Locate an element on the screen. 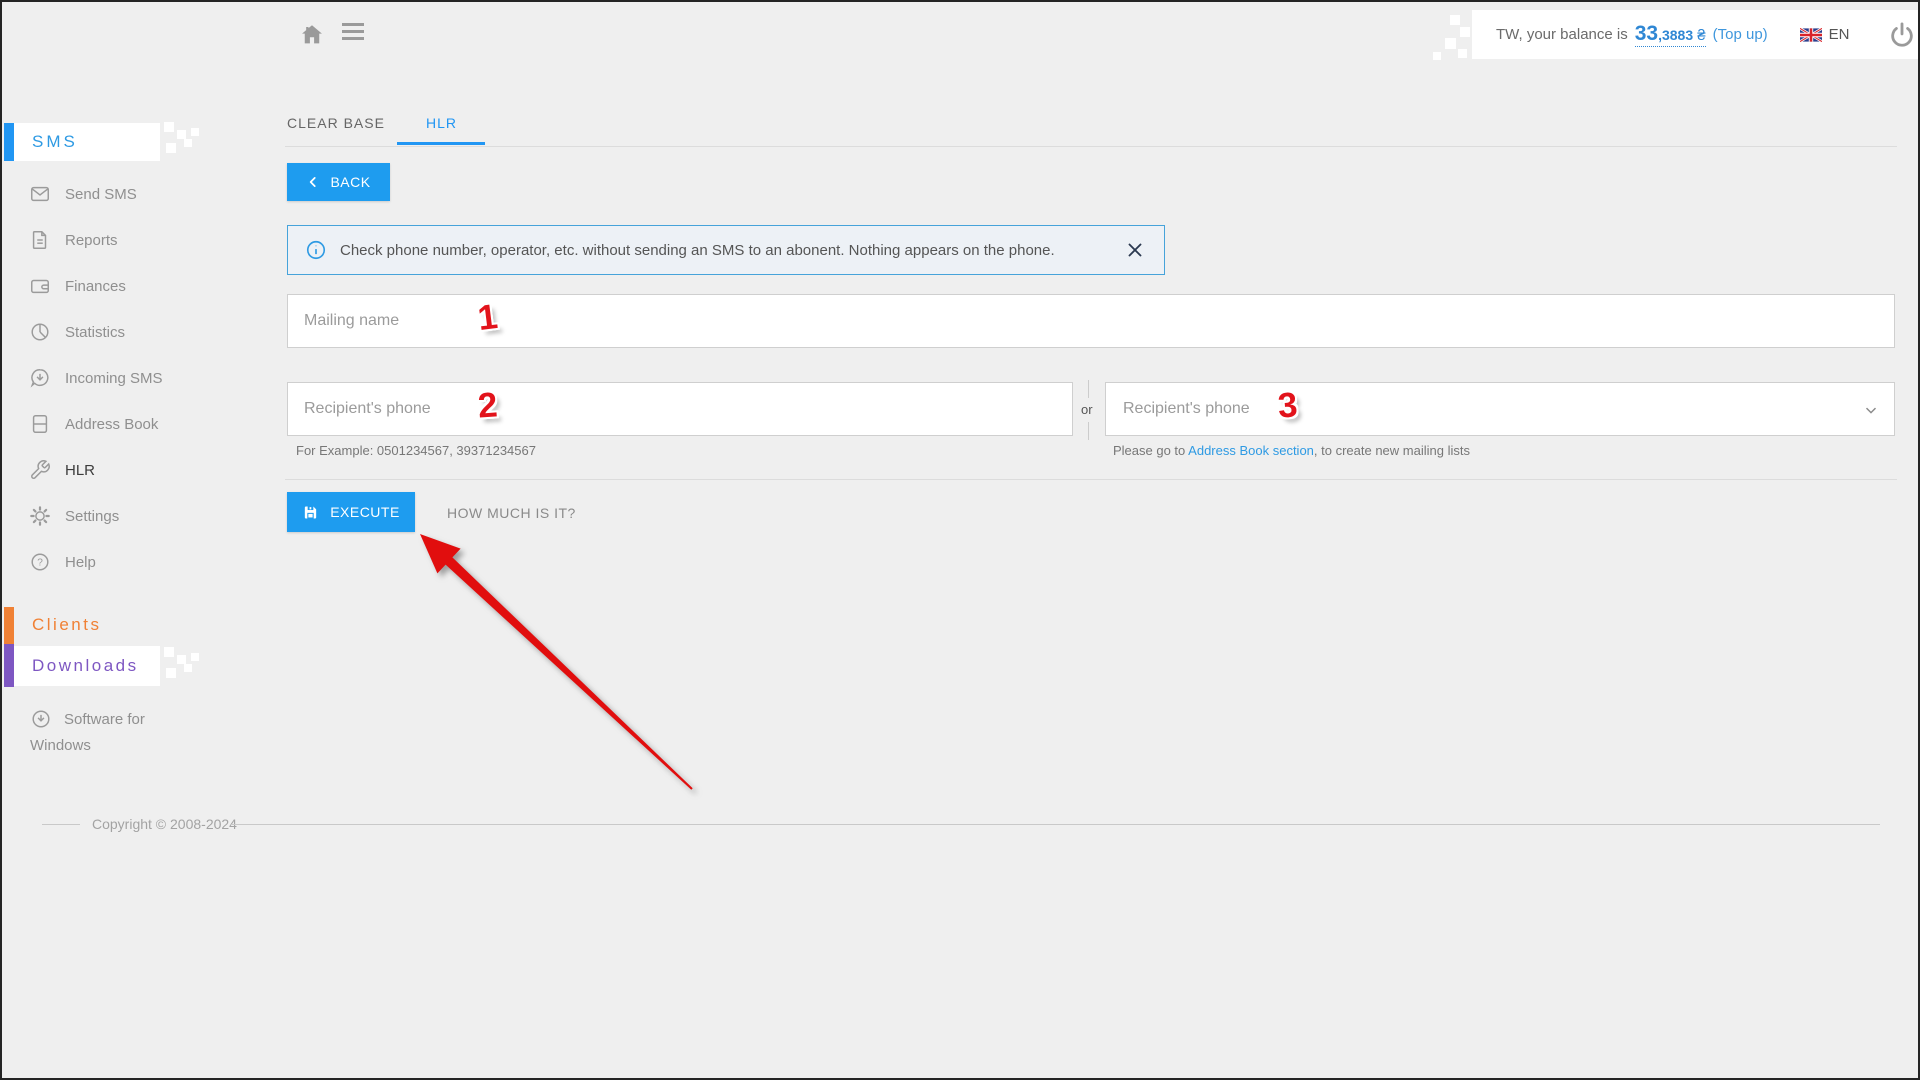 The image size is (1920, 1080). sidebar-item-statistics: Statistics is located at coordinates (117, 332).